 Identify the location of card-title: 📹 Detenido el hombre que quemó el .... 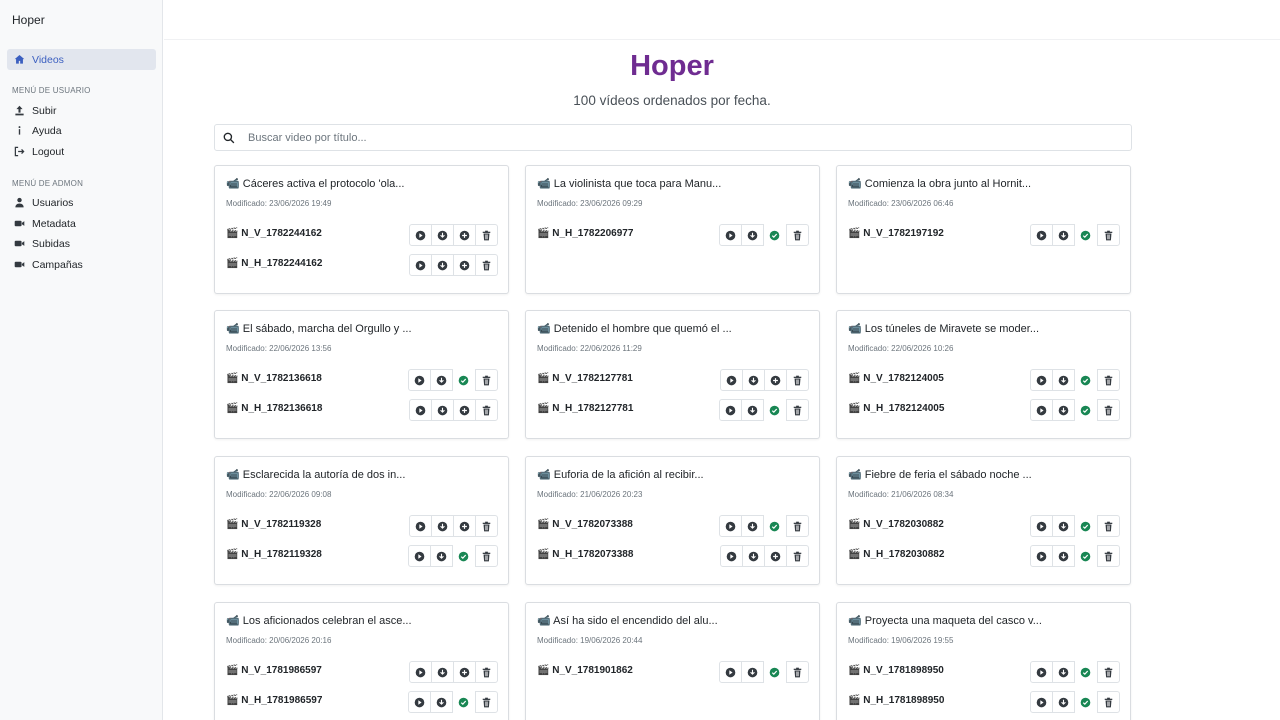
(634, 328).